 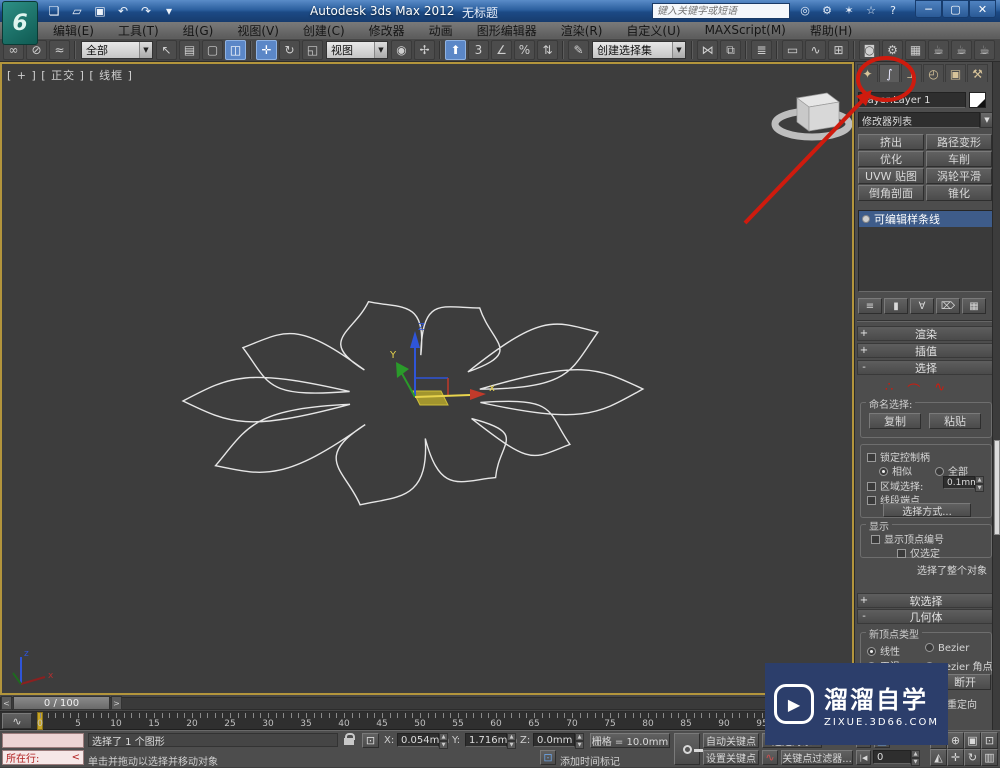 I want to click on maxscript-listener-line: 所在行: <, so click(x=43, y=757).